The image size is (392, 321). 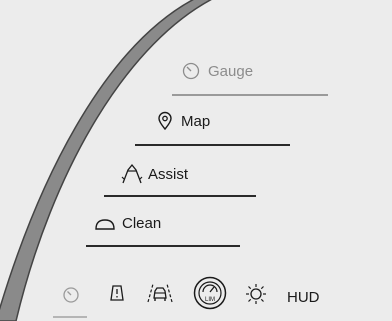 What do you see at coordinates (196, 121) in the screenshot?
I see `menu-item-label: Map` at bounding box center [196, 121].